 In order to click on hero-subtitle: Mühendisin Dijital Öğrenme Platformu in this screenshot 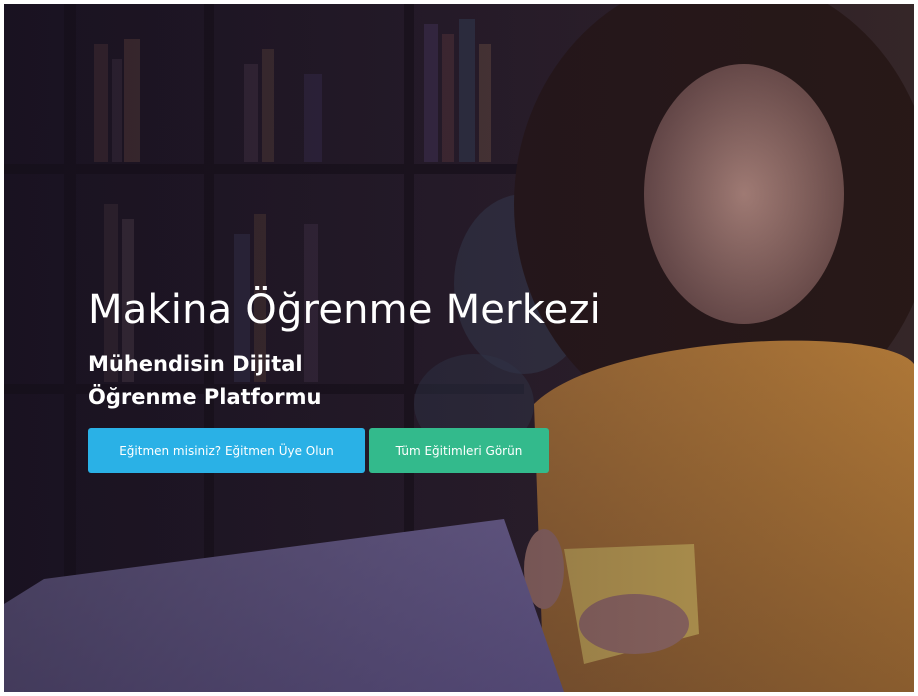, I will do `click(388, 381)`.